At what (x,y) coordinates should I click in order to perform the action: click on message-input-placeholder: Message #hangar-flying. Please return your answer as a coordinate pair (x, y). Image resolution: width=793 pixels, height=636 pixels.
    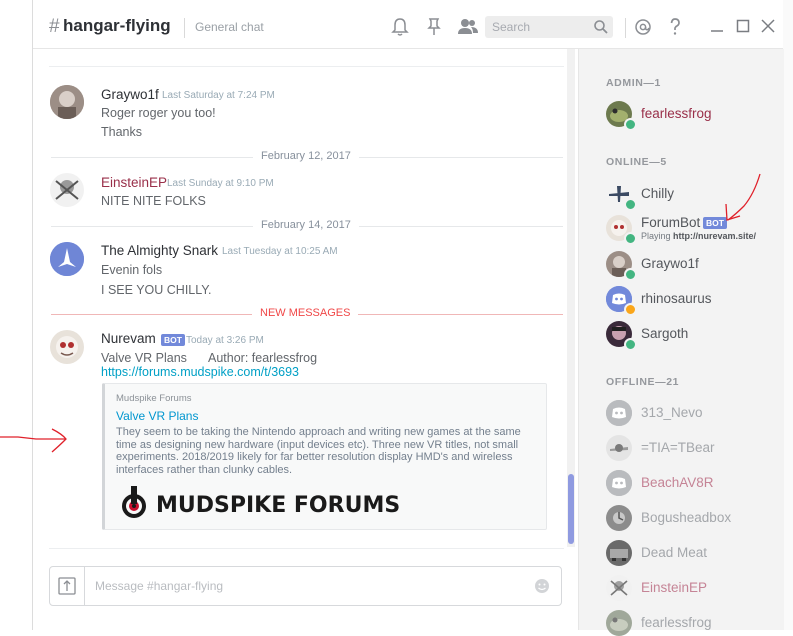
    Looking at the image, I should click on (159, 586).